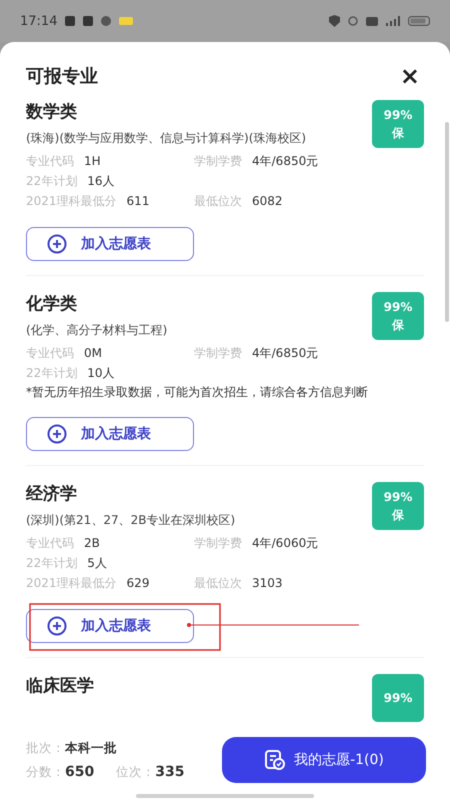  I want to click on major-name: 数学类, so click(52, 112).